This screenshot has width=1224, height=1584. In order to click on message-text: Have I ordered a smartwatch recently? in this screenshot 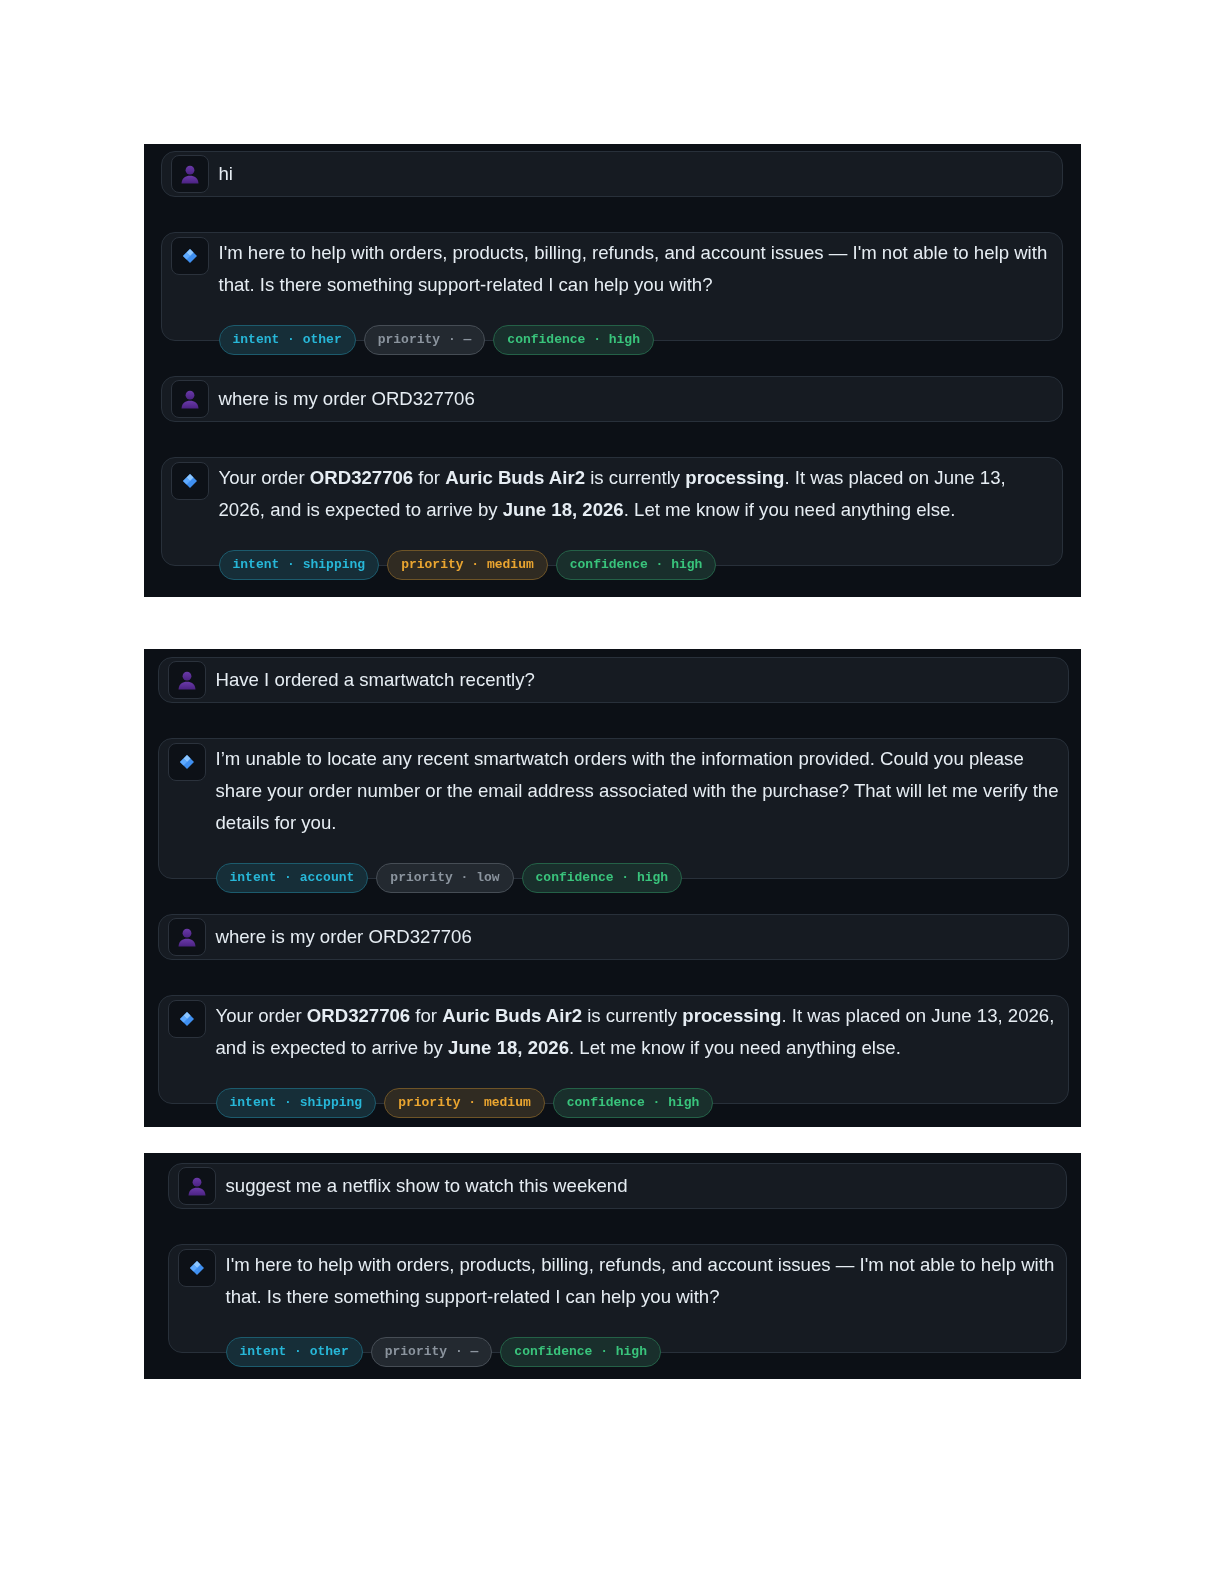, I will do `click(375, 680)`.